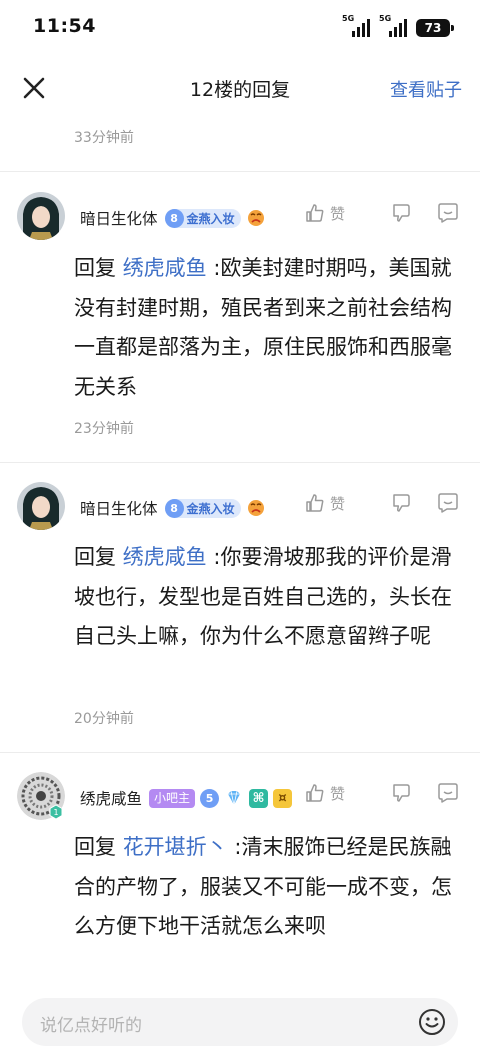  What do you see at coordinates (210, 798) in the screenshot?
I see `level-badge: 5` at bounding box center [210, 798].